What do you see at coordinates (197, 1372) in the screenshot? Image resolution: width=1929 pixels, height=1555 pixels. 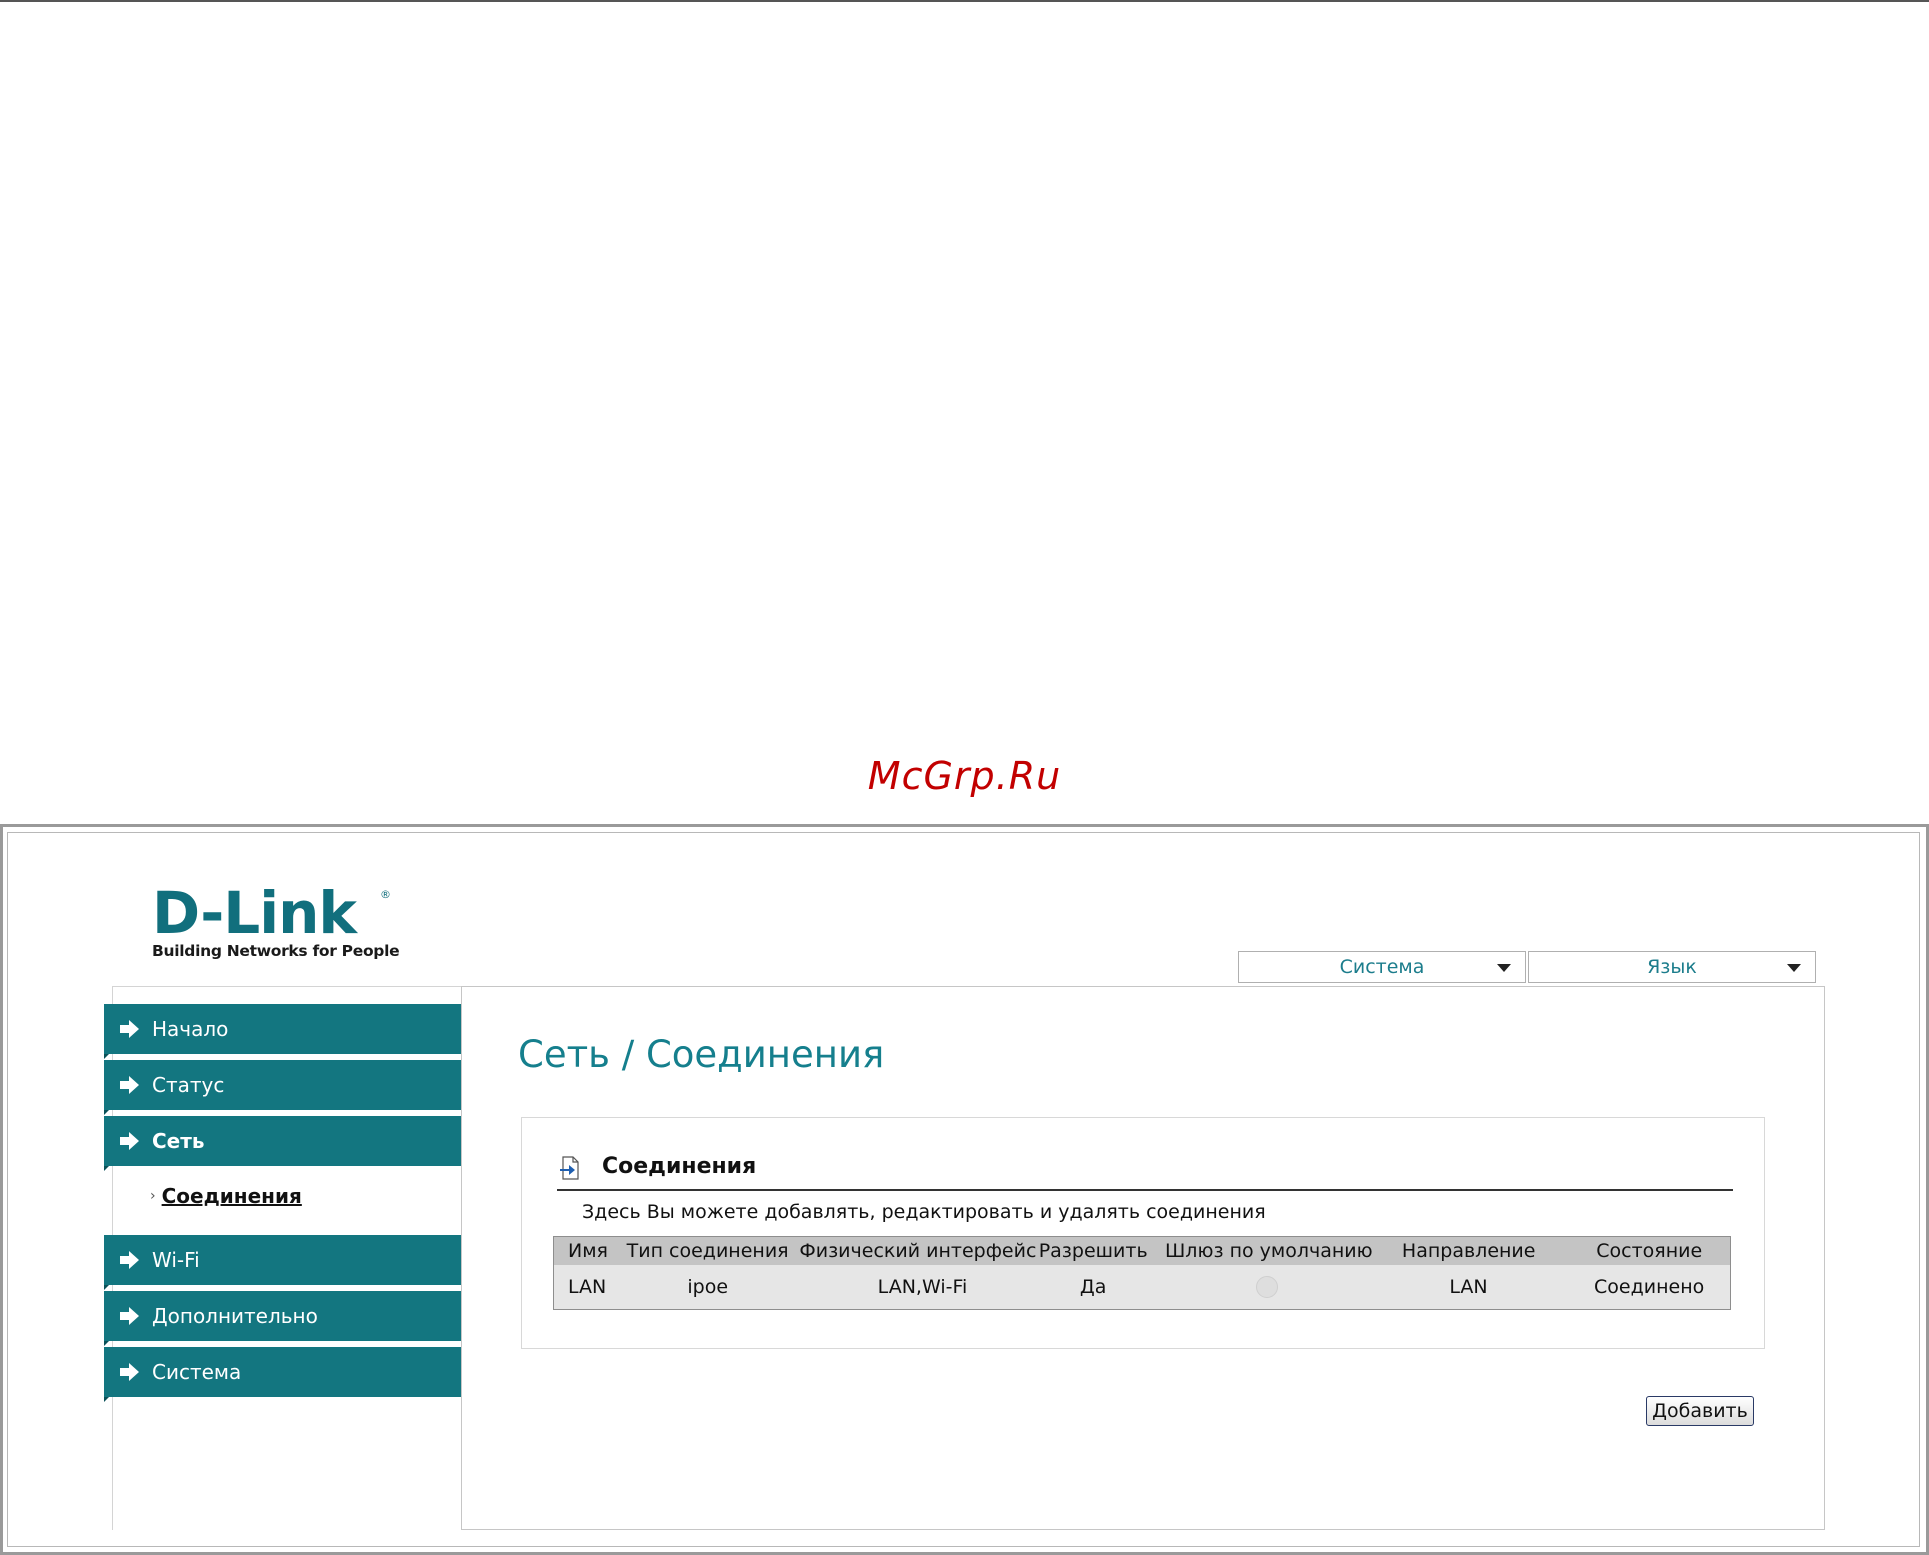 I see `sidebar-item-label: Система` at bounding box center [197, 1372].